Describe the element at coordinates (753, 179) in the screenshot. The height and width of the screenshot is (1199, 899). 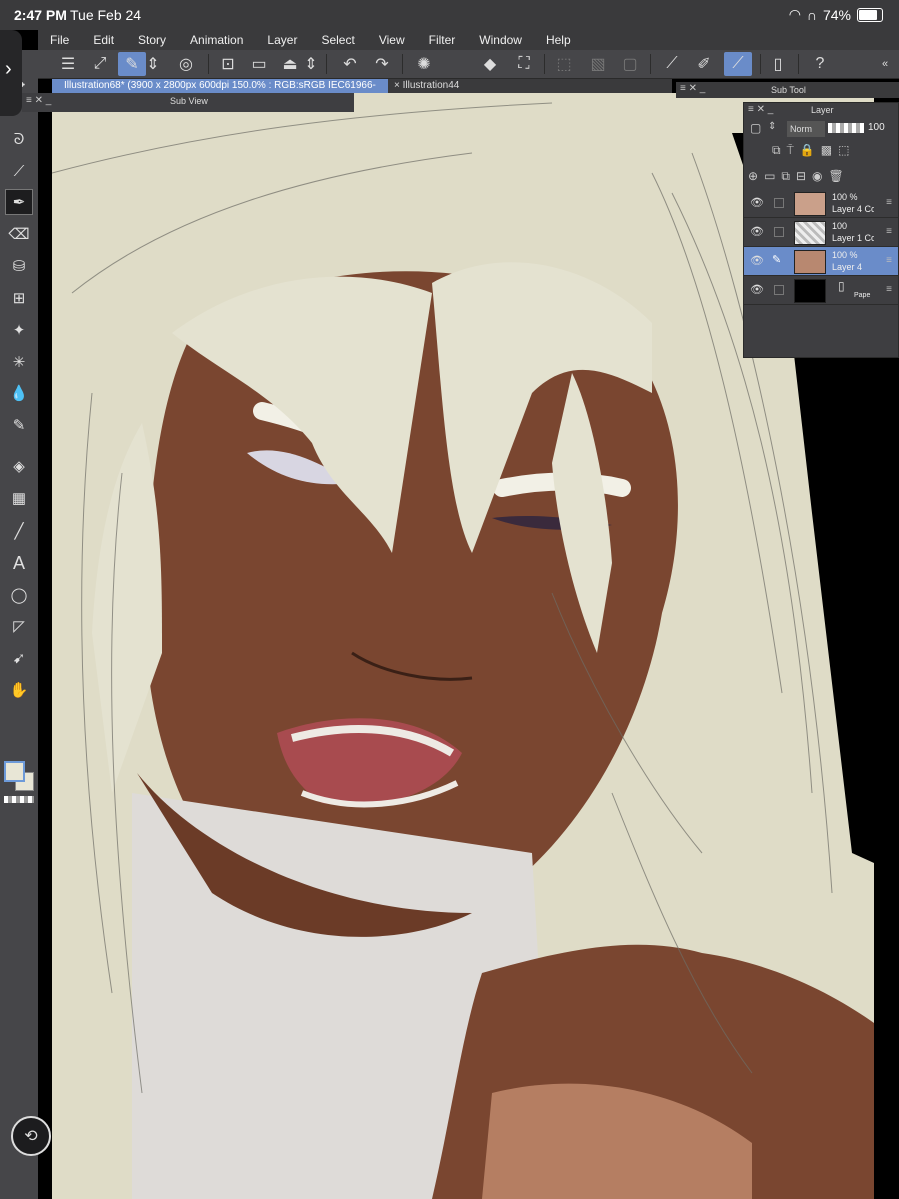
I see `new-layer-icon: ⊕` at that location.